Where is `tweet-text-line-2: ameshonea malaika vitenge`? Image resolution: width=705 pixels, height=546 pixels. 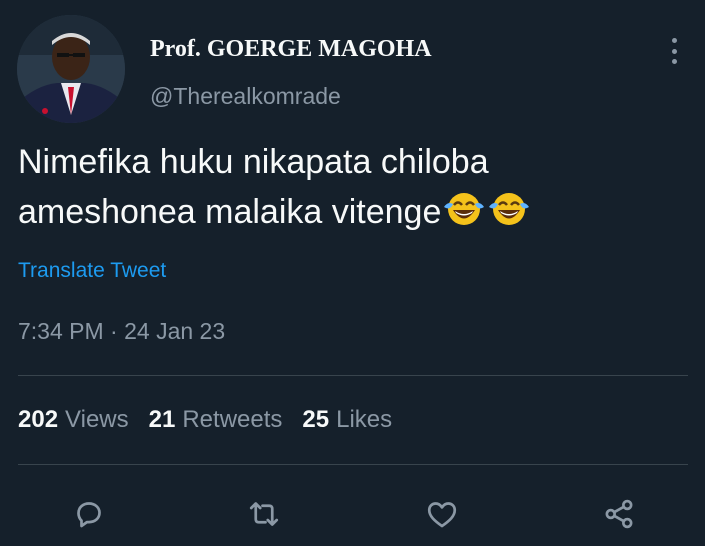
tweet-text-line-2: ameshonea malaika vitenge is located at coordinates (353, 212).